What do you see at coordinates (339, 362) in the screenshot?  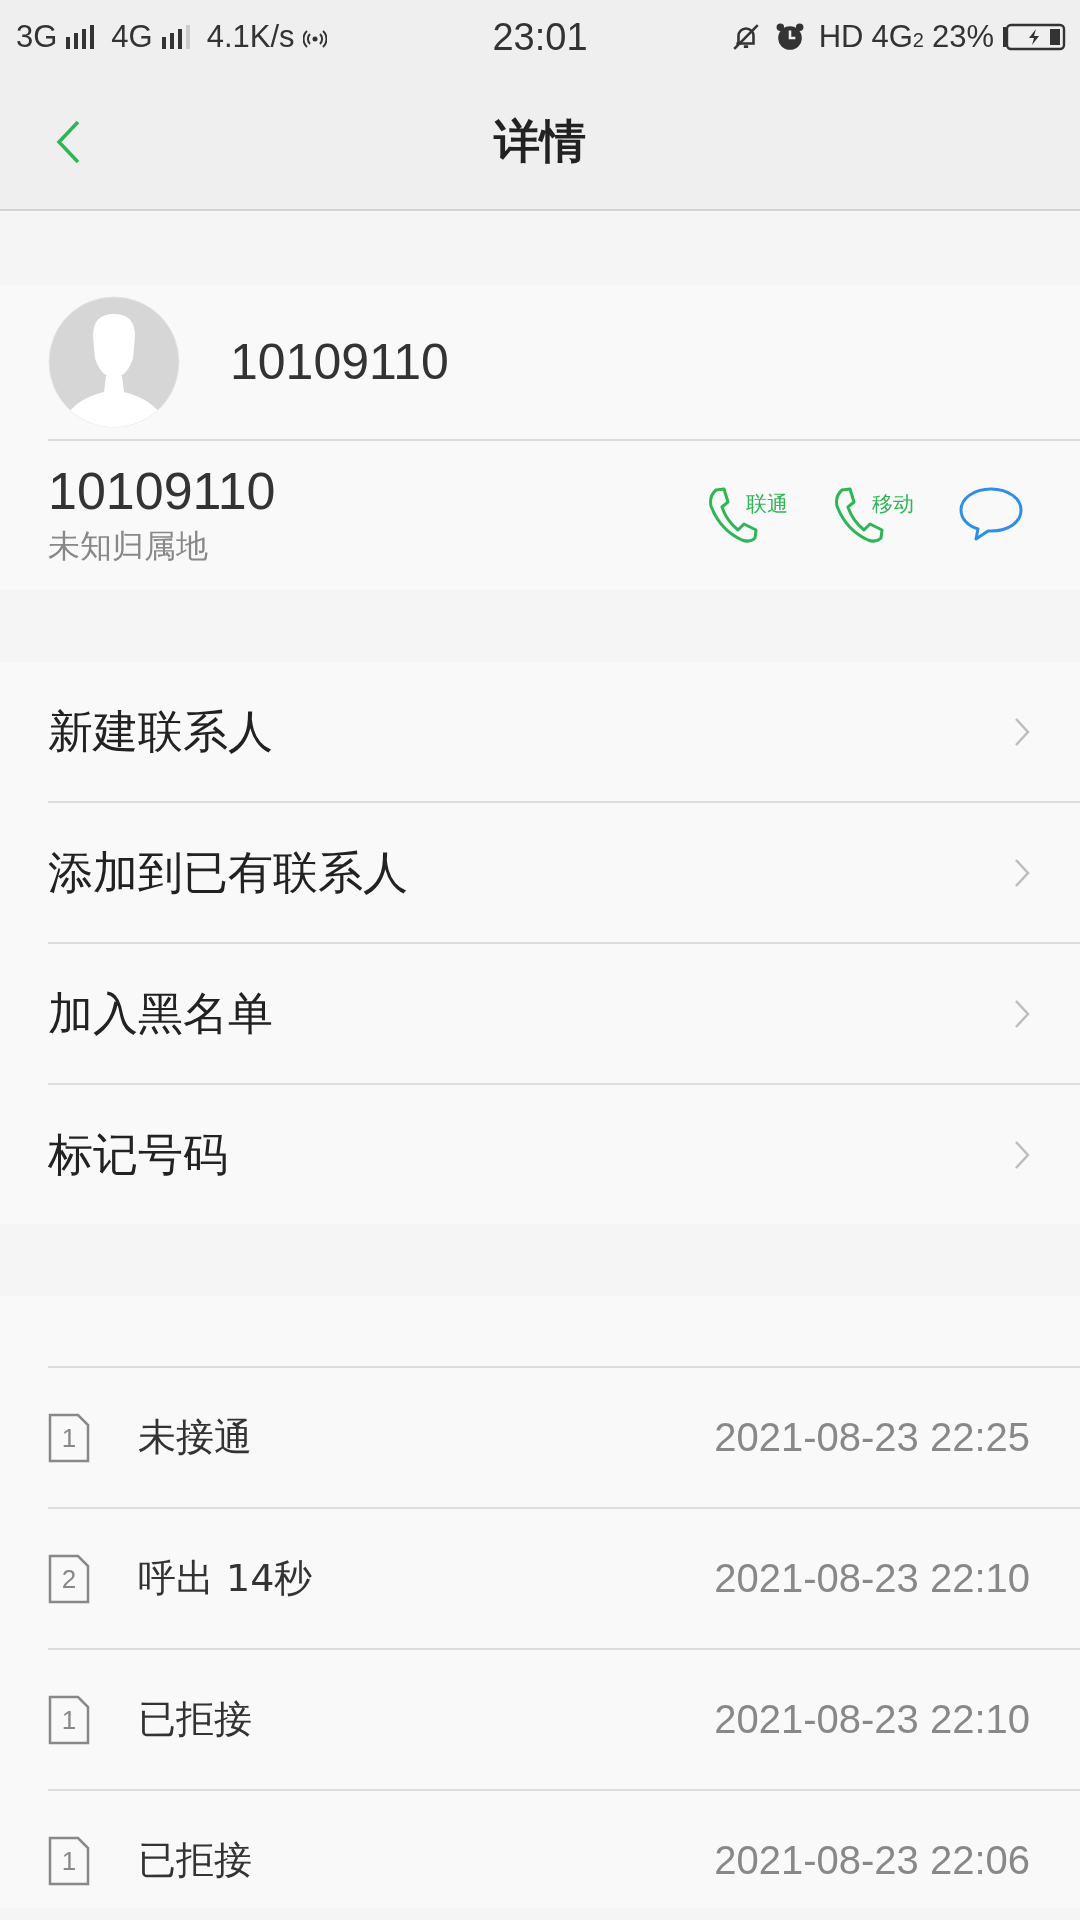 I see `contact-name: 10109110` at bounding box center [339, 362].